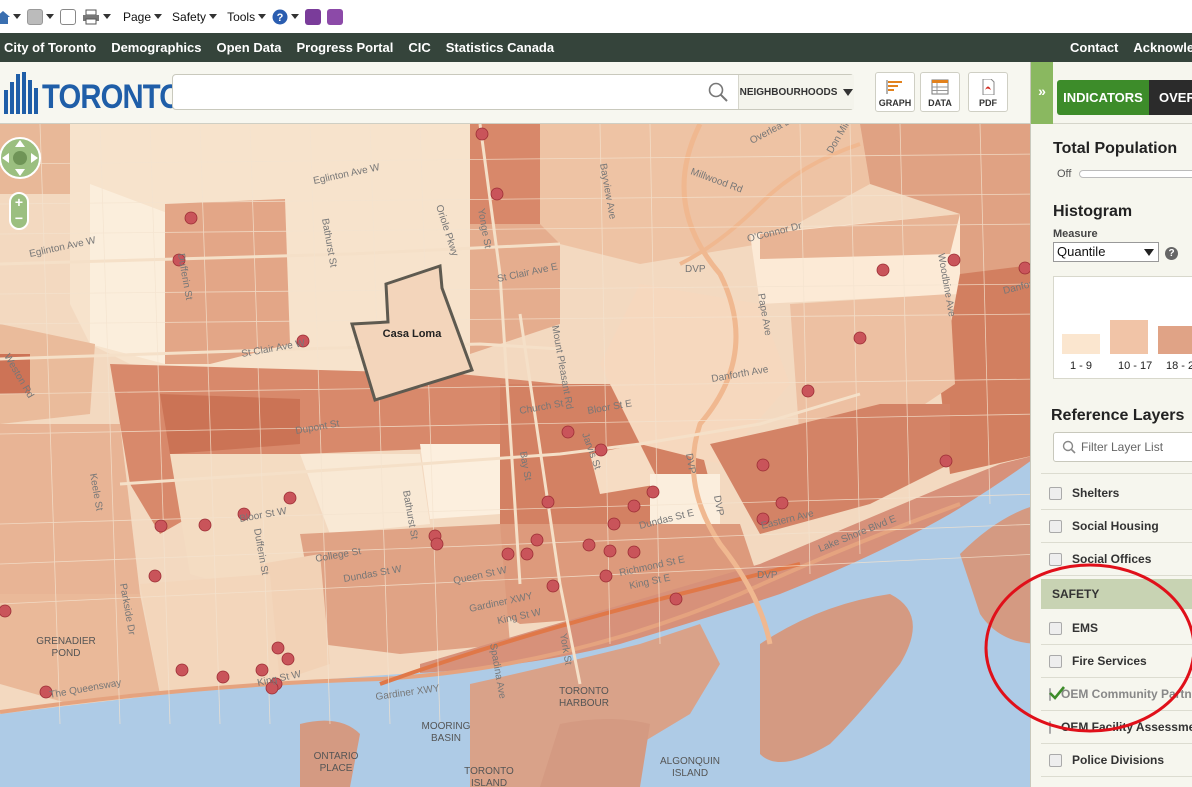 The height and width of the screenshot is (787, 1192). I want to click on histogram-bin-label: 1 - 9, so click(1081, 366).